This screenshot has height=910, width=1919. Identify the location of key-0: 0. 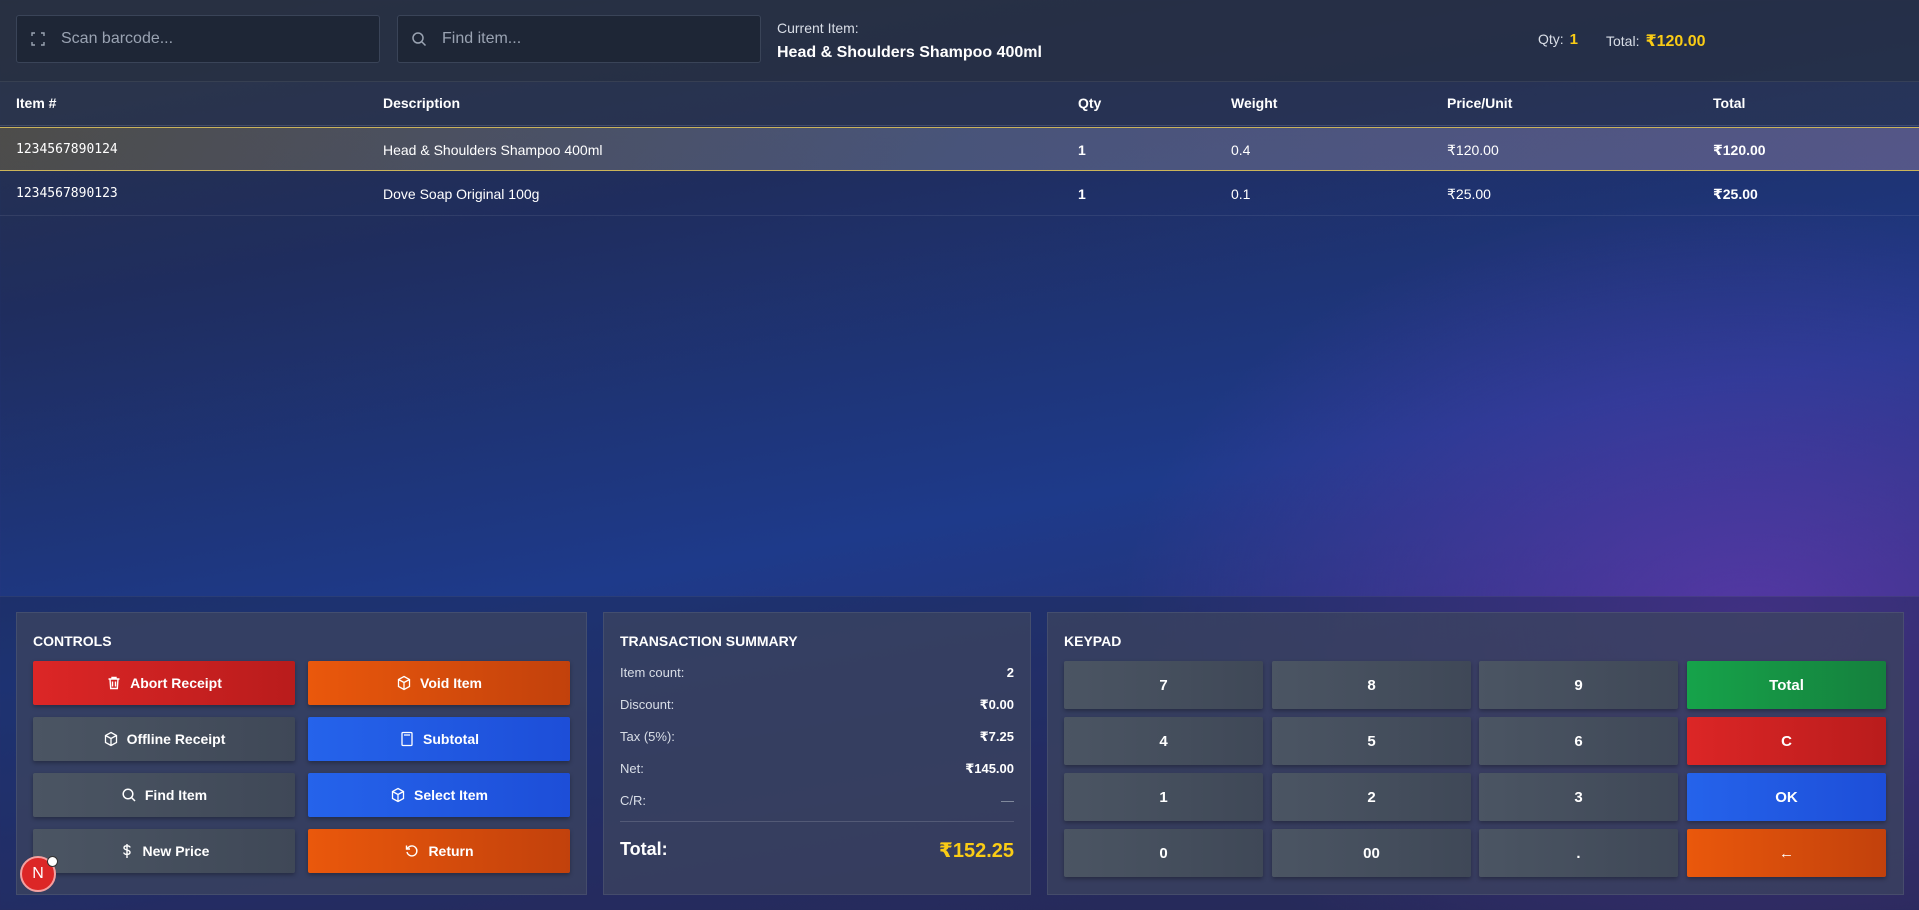
(1163, 853).